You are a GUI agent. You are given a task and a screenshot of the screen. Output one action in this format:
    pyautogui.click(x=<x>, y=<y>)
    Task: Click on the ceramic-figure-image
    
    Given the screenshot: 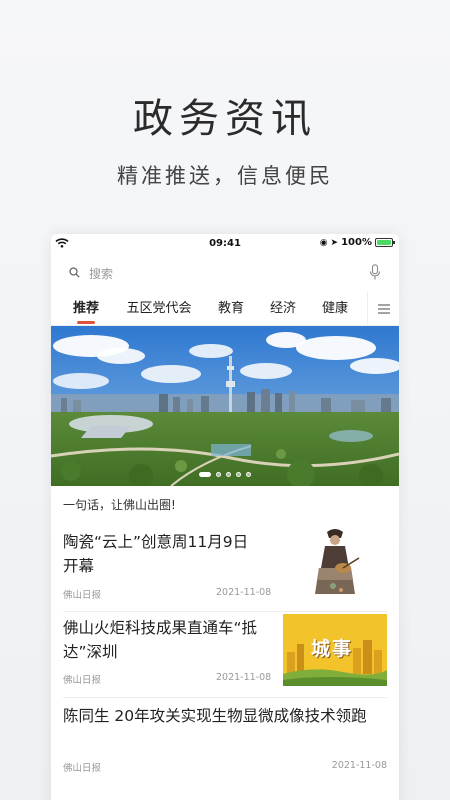 What is the action you would take?
    pyautogui.click(x=335, y=560)
    